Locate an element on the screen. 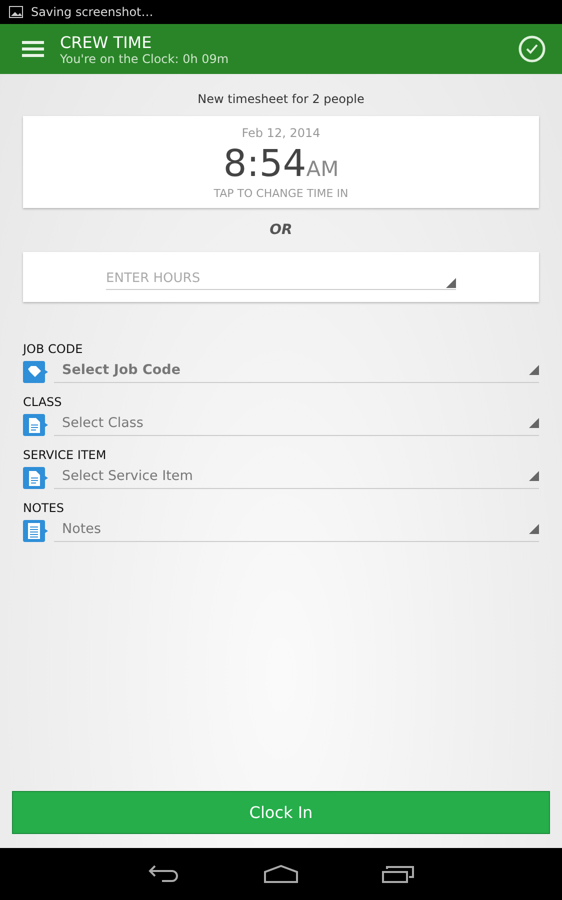  time-card: Feb 12, 2014 8:54AM TAP TO CHANGE TIME IN is located at coordinates (281, 162).